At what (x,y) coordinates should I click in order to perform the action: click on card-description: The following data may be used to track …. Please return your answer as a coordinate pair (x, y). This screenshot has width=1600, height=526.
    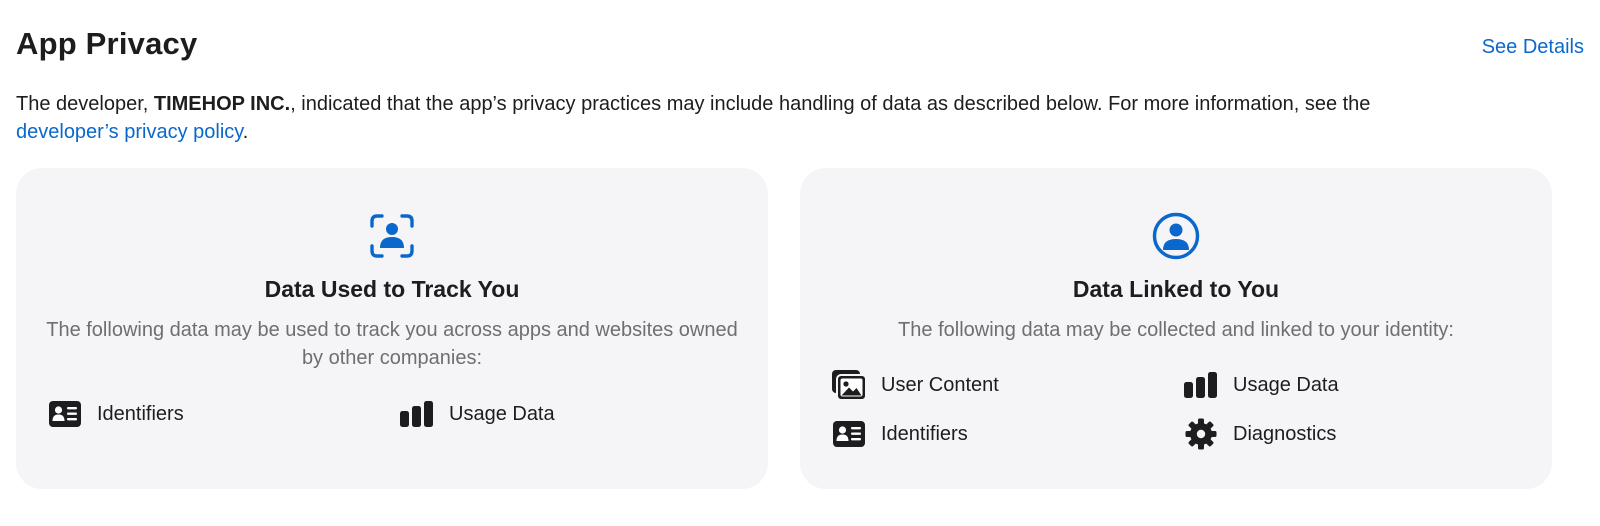
    Looking at the image, I should click on (392, 344).